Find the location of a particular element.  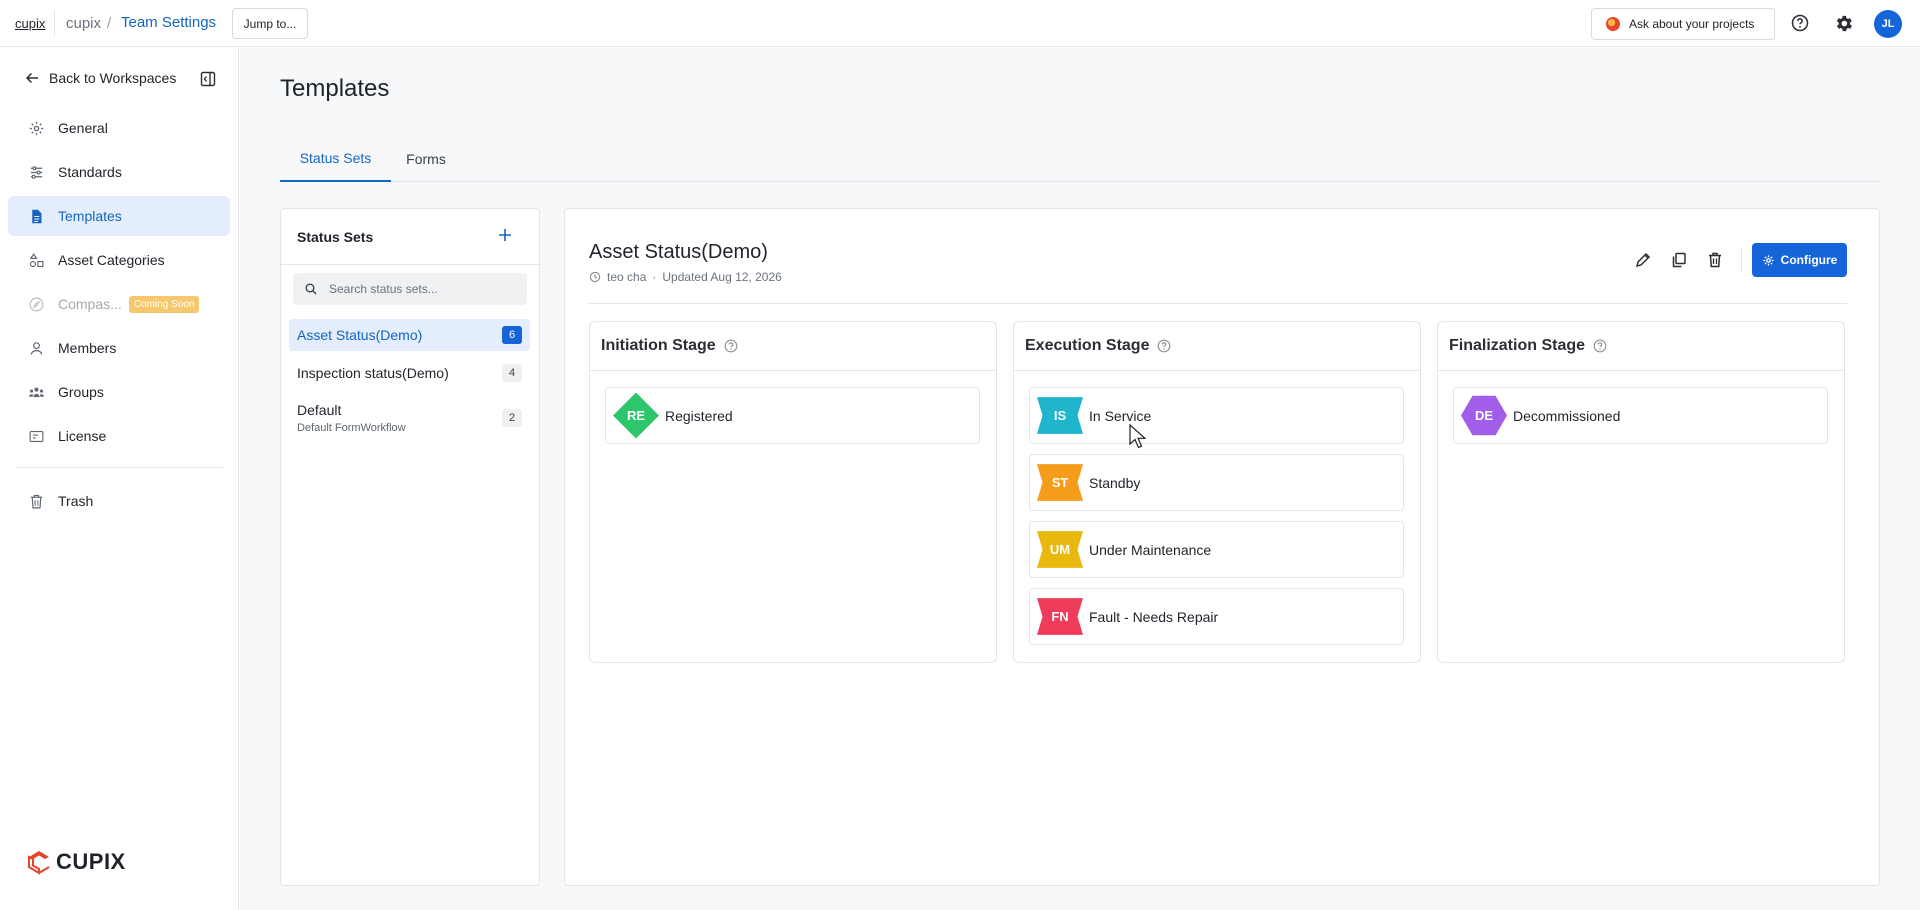

sidebar-item-templates: Templates is located at coordinates (119, 216).